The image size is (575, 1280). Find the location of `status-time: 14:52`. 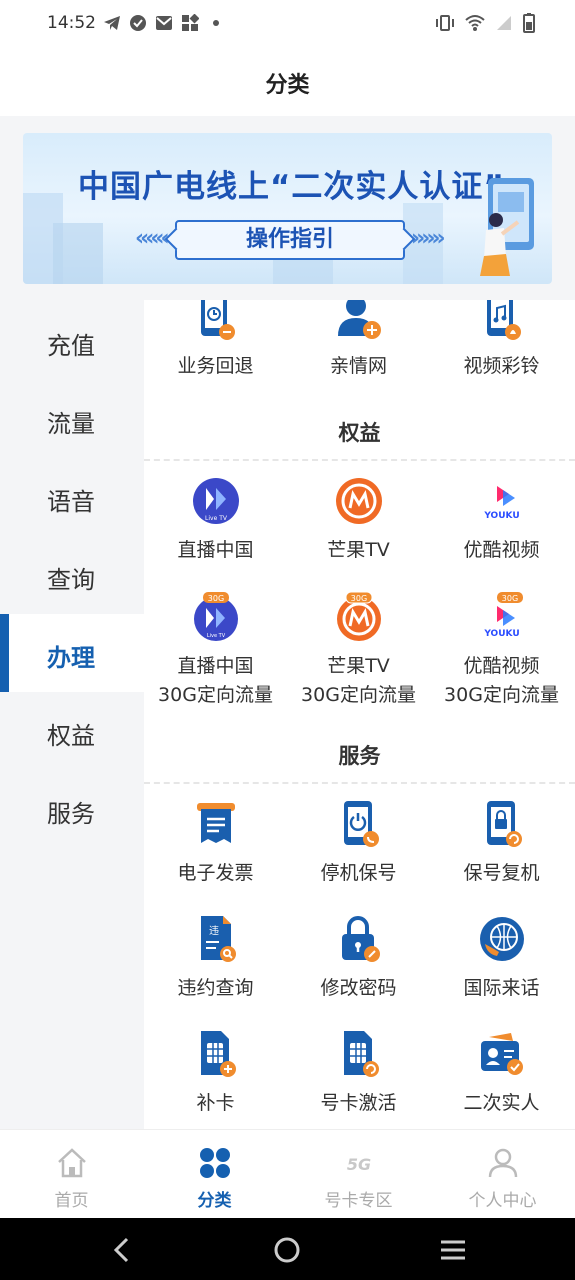

status-time: 14:52 is located at coordinates (71, 23).